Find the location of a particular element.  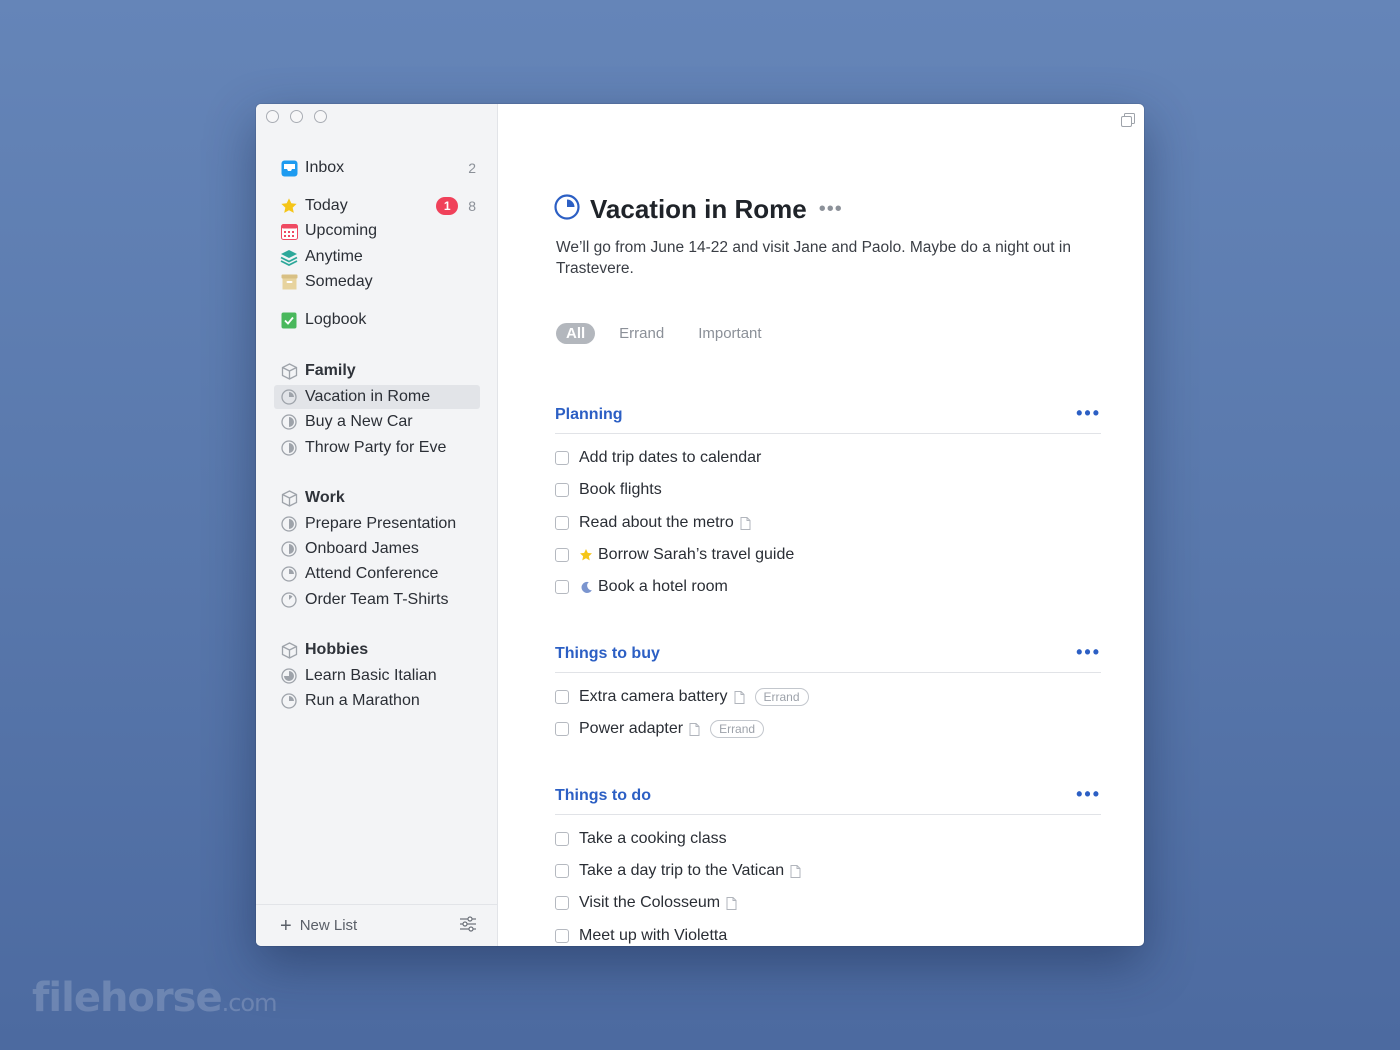

sidebar-item-today: Today 1 8 is located at coordinates (377, 206).